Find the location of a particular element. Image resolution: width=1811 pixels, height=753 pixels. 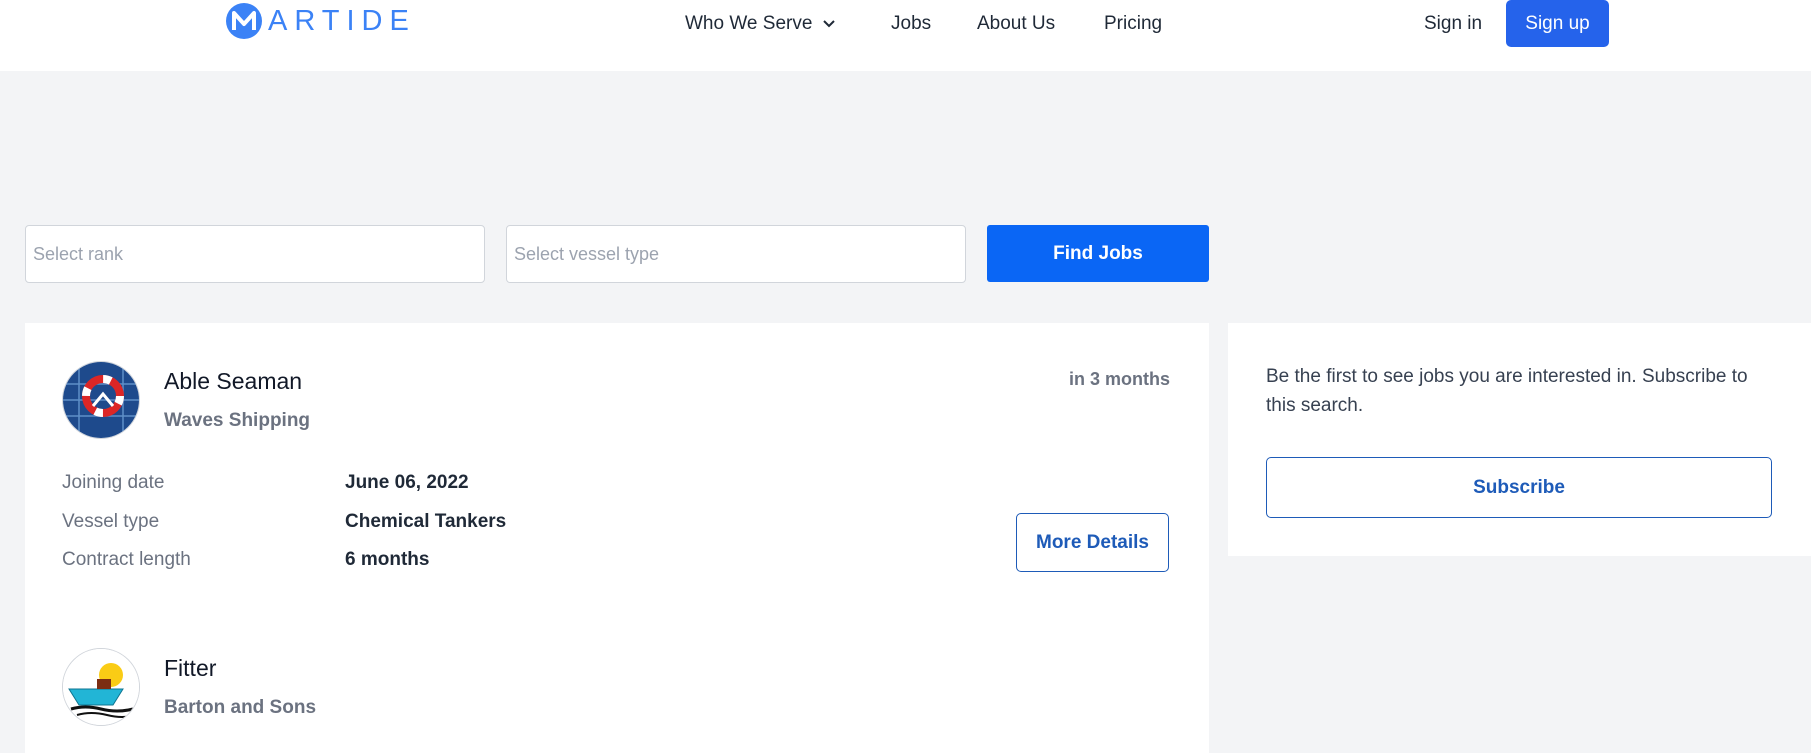

find-jobs-button: Find Jobs is located at coordinates (1098, 253).